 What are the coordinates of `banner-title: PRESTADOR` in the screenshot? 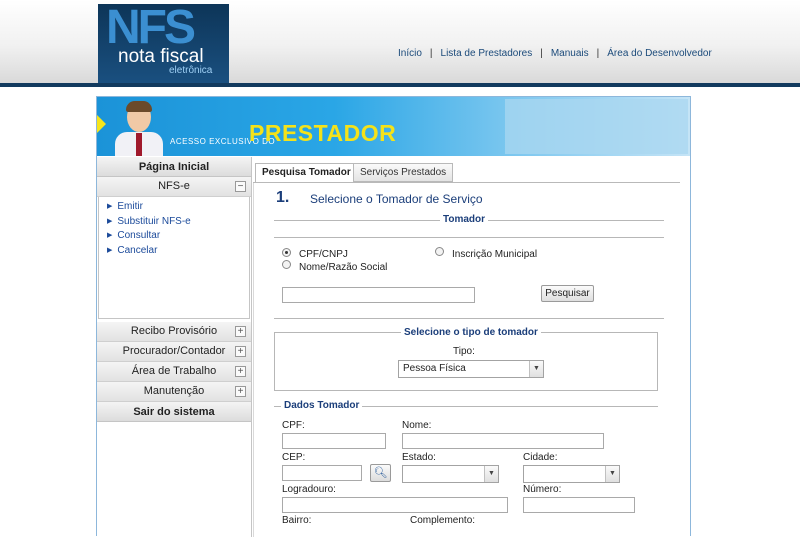 It's located at (323, 133).